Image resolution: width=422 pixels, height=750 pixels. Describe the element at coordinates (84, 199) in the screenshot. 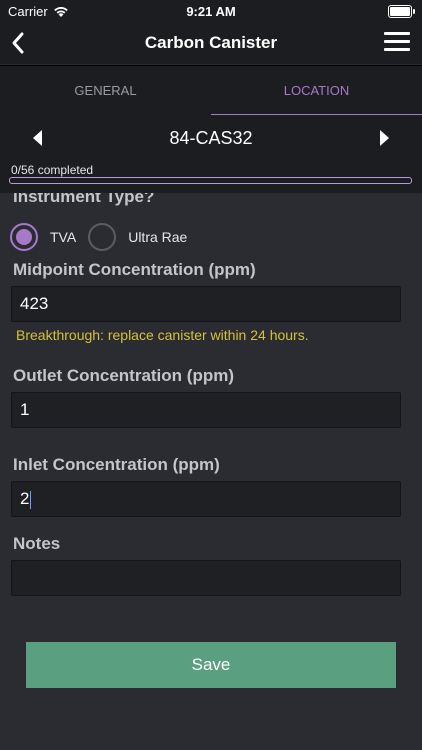

I see `instrument-type-label: Instrument Type?` at that location.